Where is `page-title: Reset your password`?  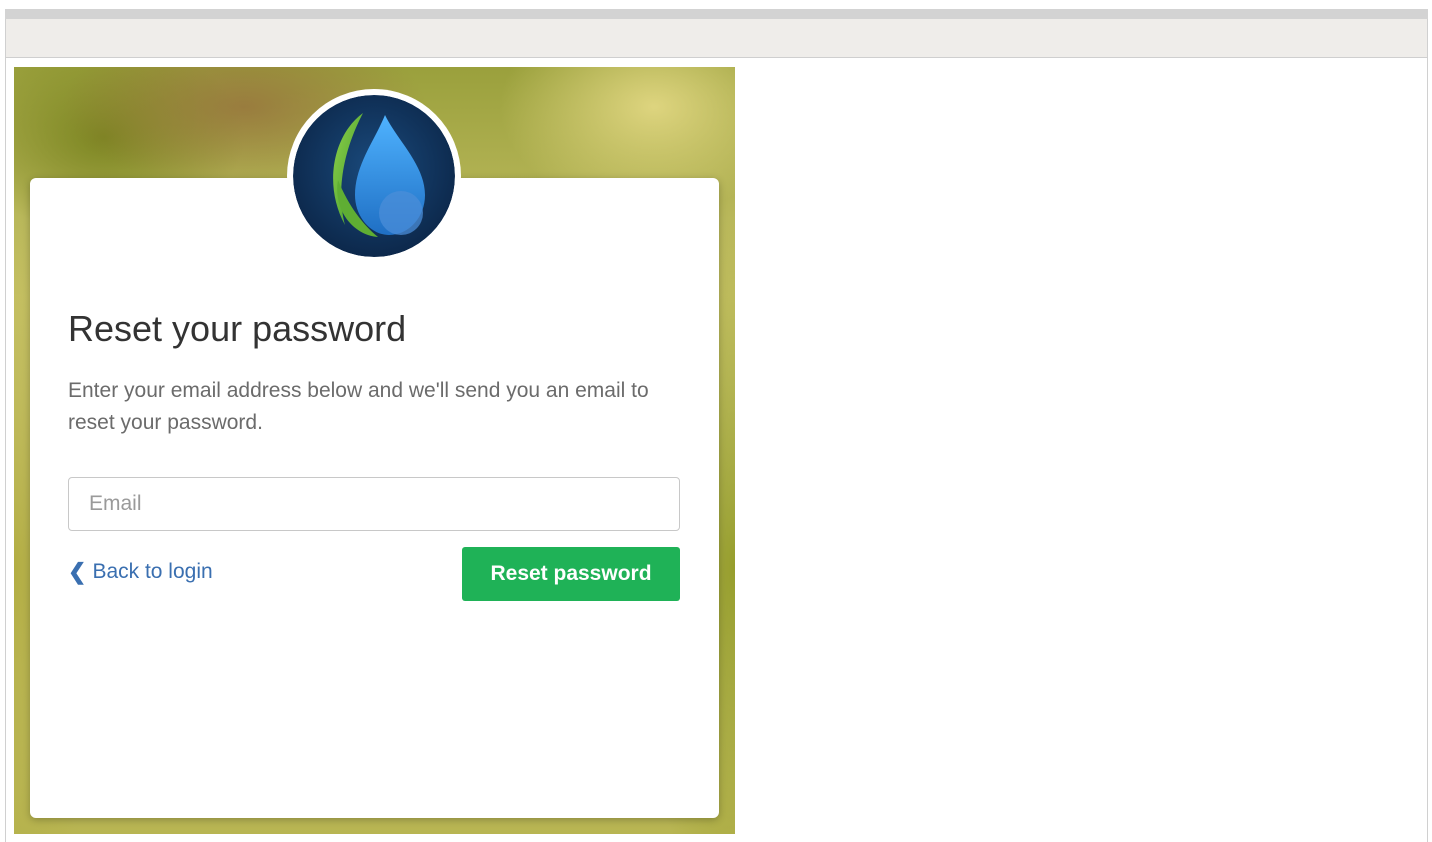
page-title: Reset your password is located at coordinates (237, 328).